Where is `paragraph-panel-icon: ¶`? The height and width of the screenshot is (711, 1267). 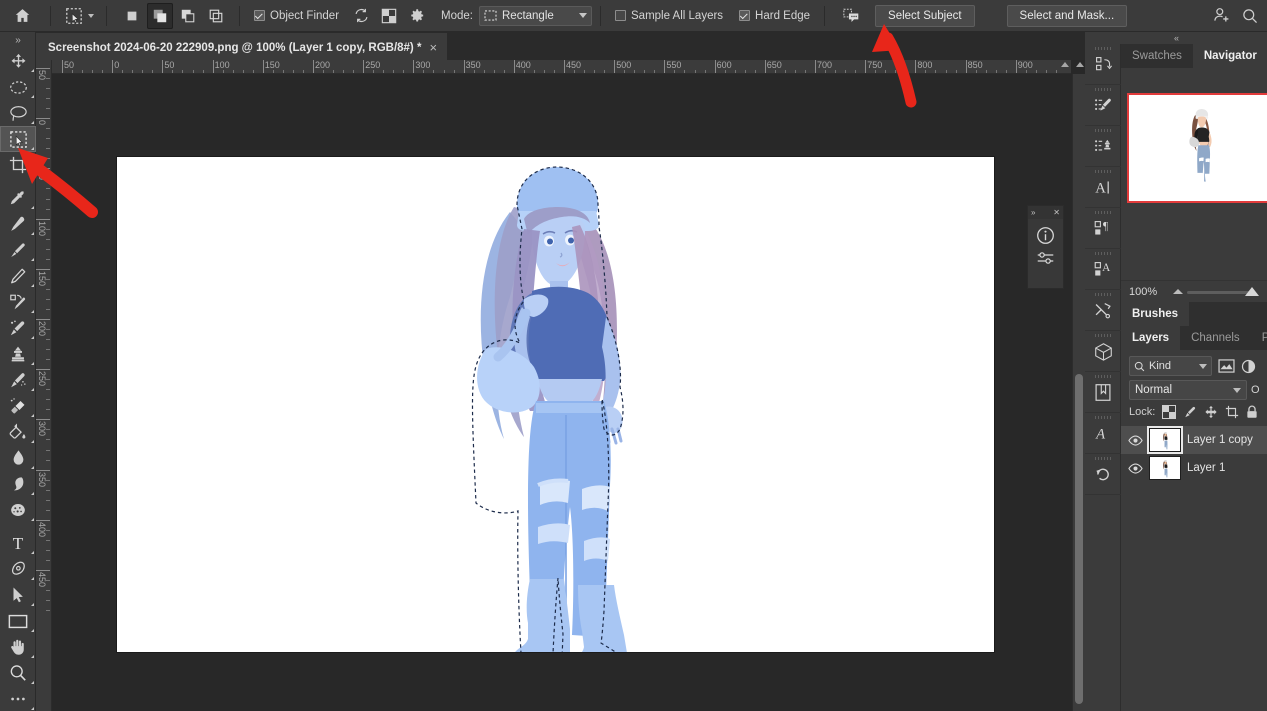 paragraph-panel-icon: ¶ is located at coordinates (1103, 228).